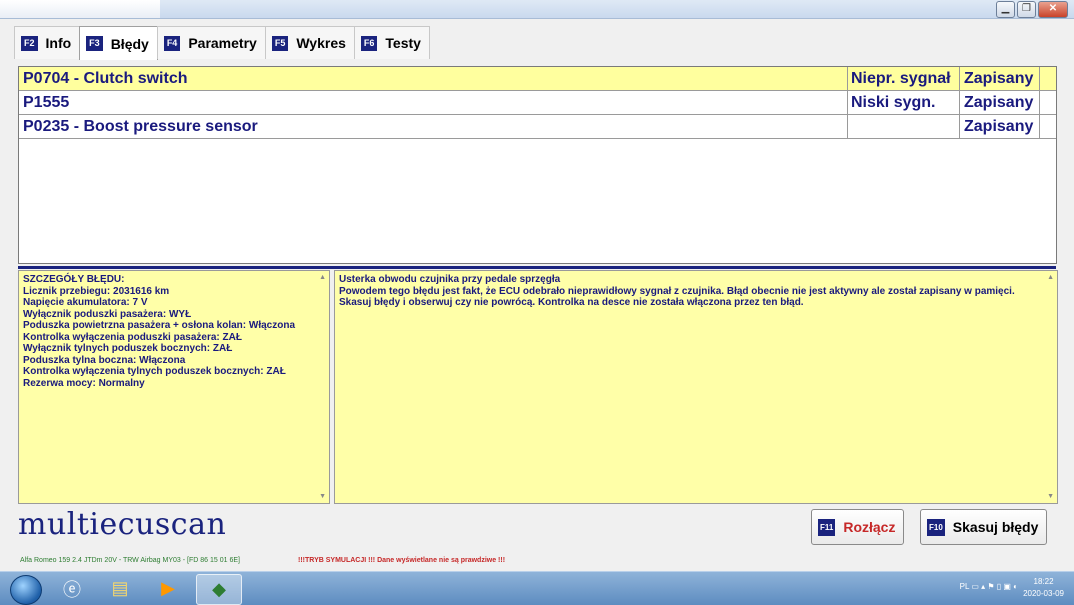 Image resolution: width=1074 pixels, height=605 pixels. Describe the element at coordinates (827, 527) in the screenshot. I see `fkey-badge: F11` at that location.